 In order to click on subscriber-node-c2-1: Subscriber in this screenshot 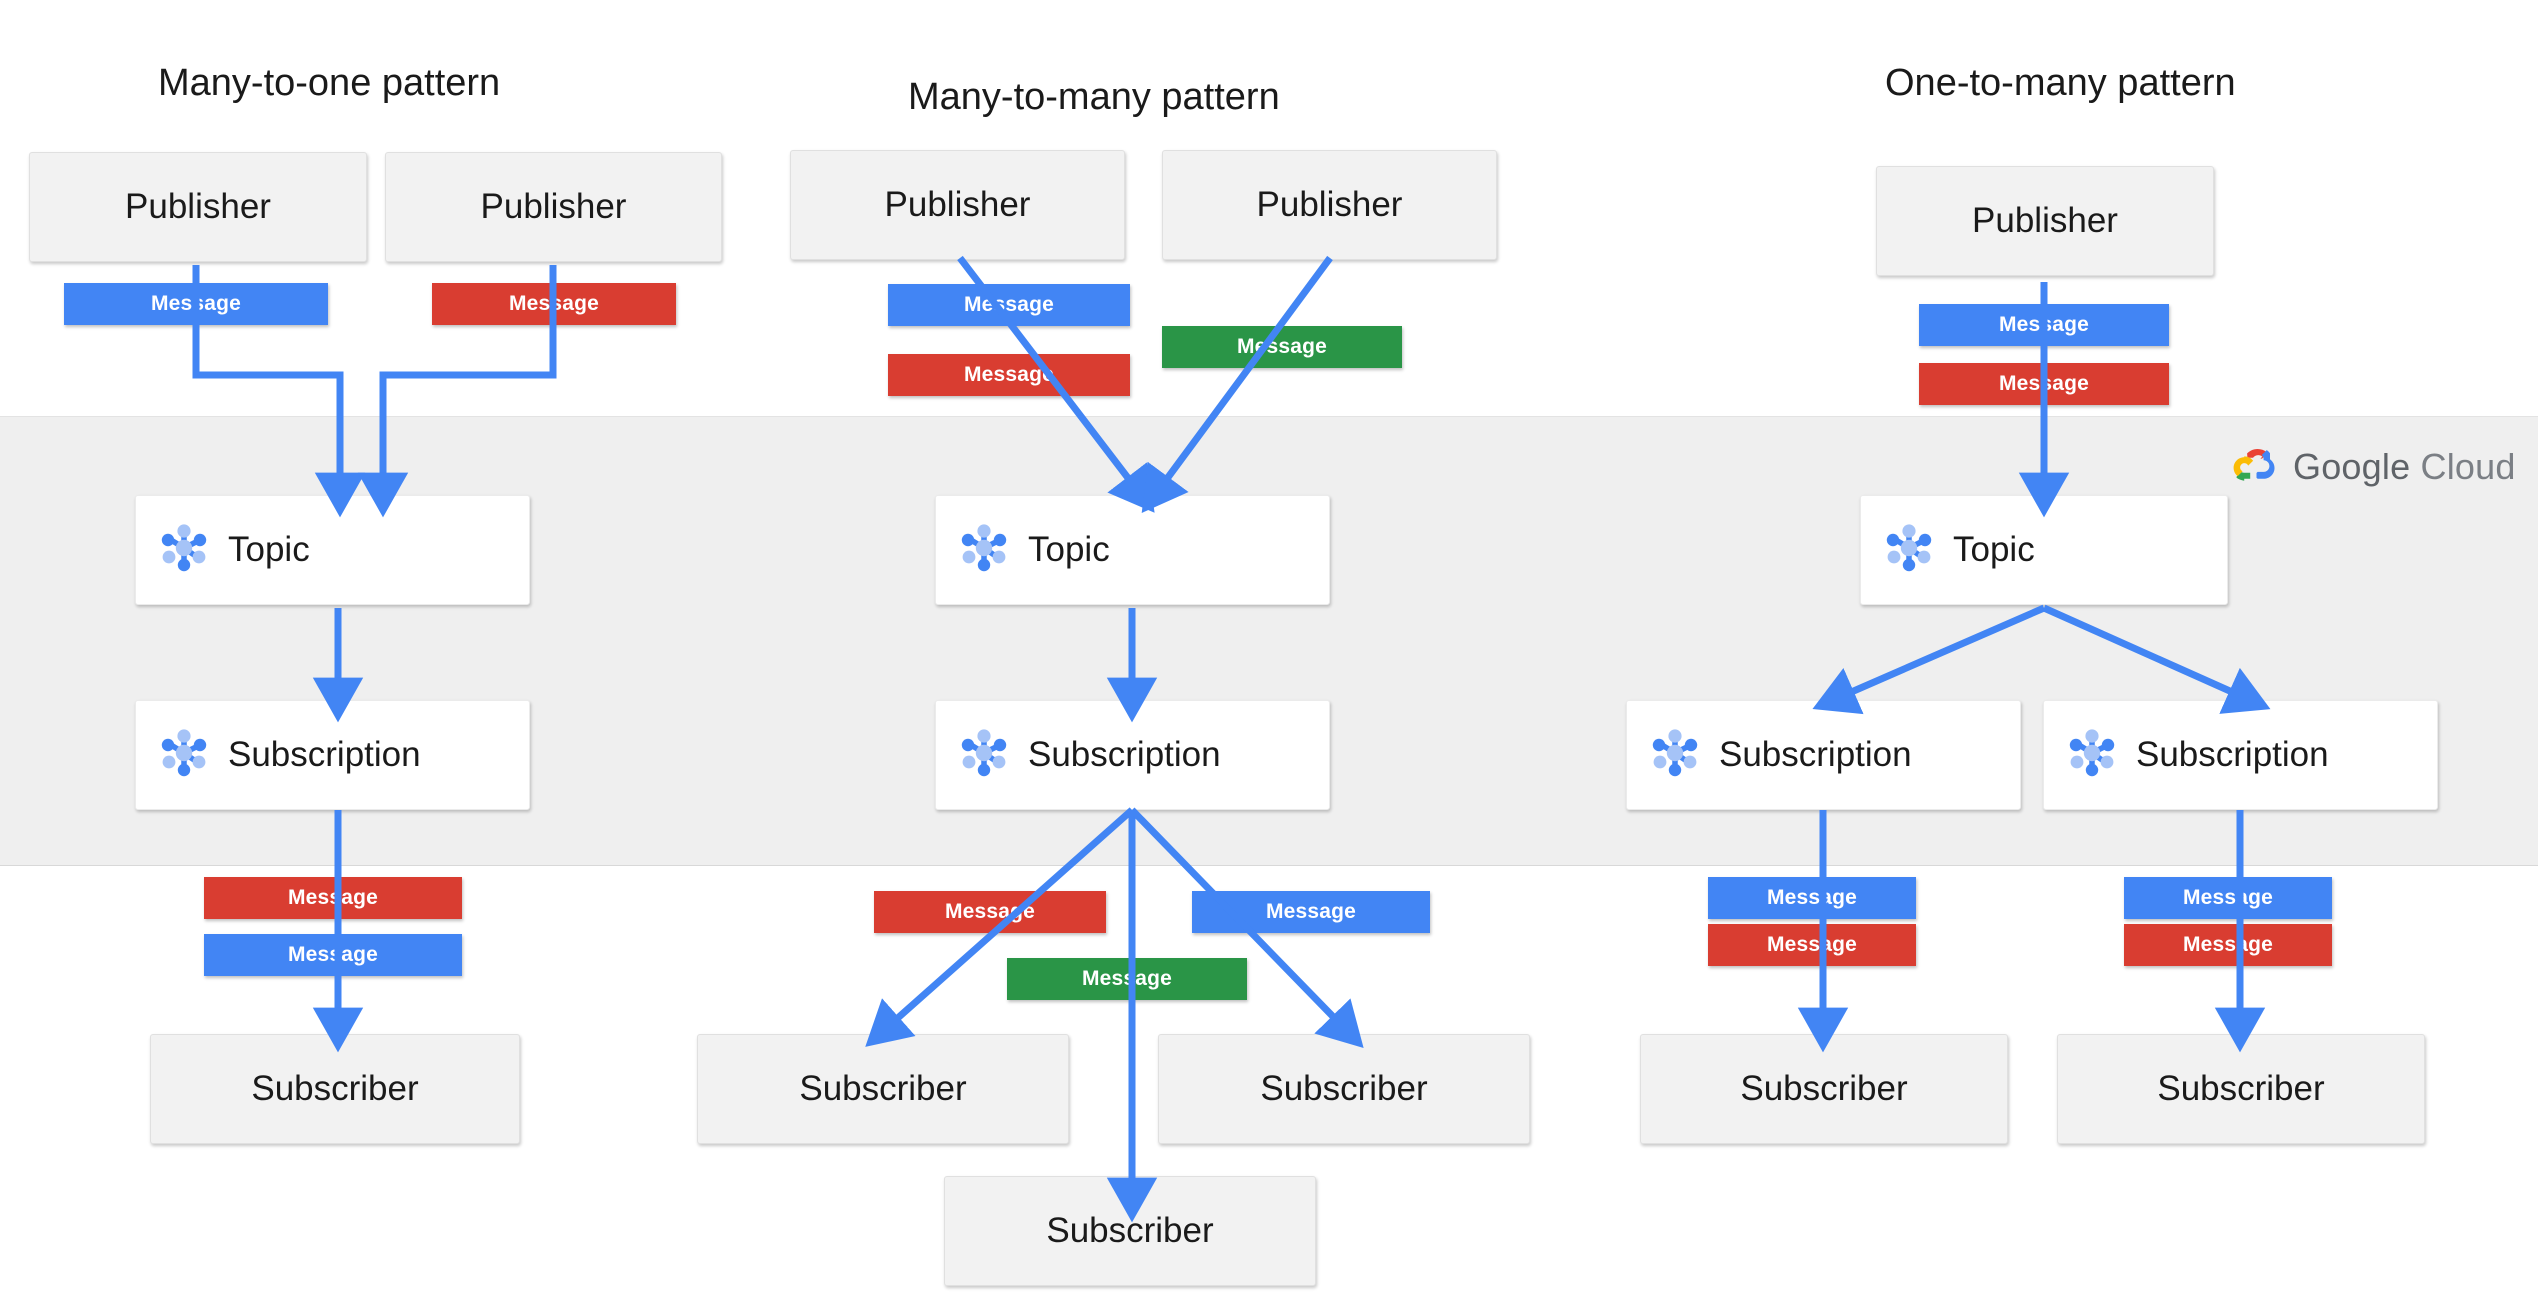, I will do `click(883, 1089)`.